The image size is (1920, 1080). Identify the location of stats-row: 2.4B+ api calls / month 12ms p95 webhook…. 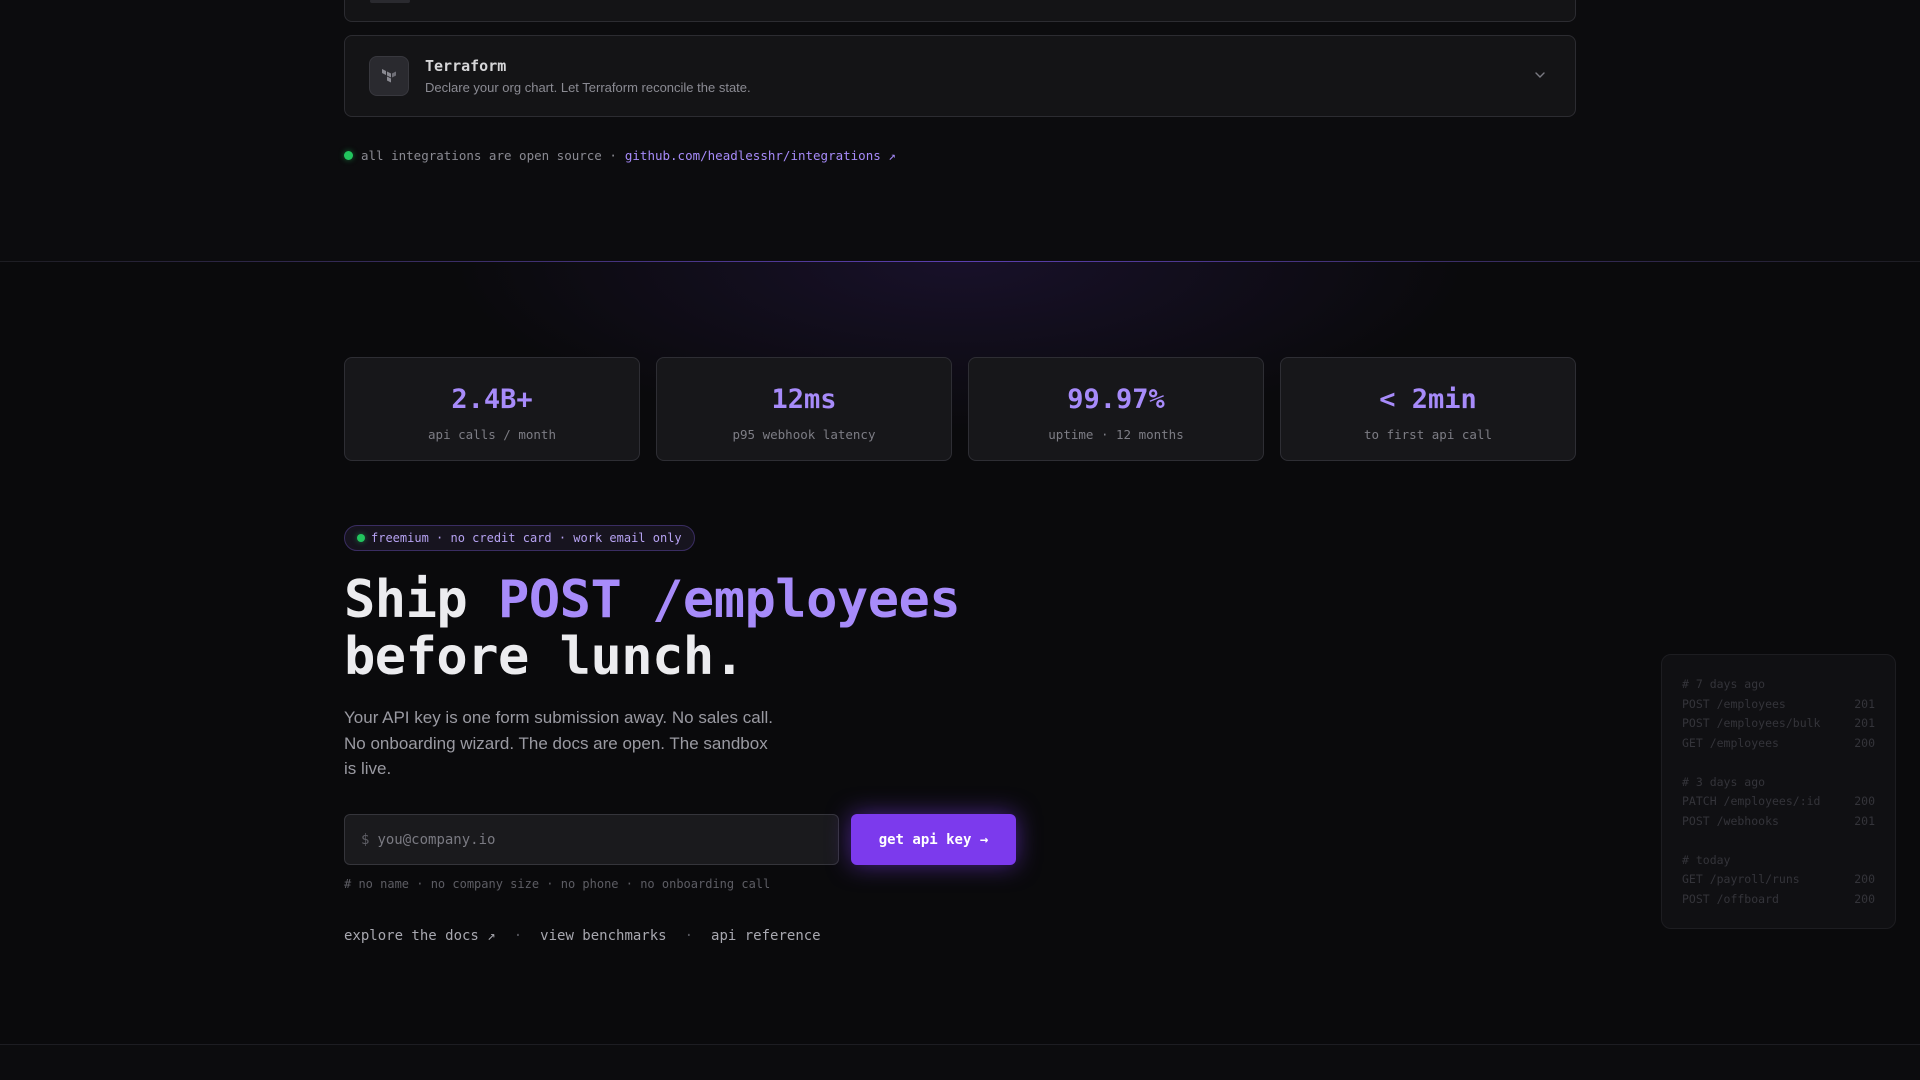
(960, 409).